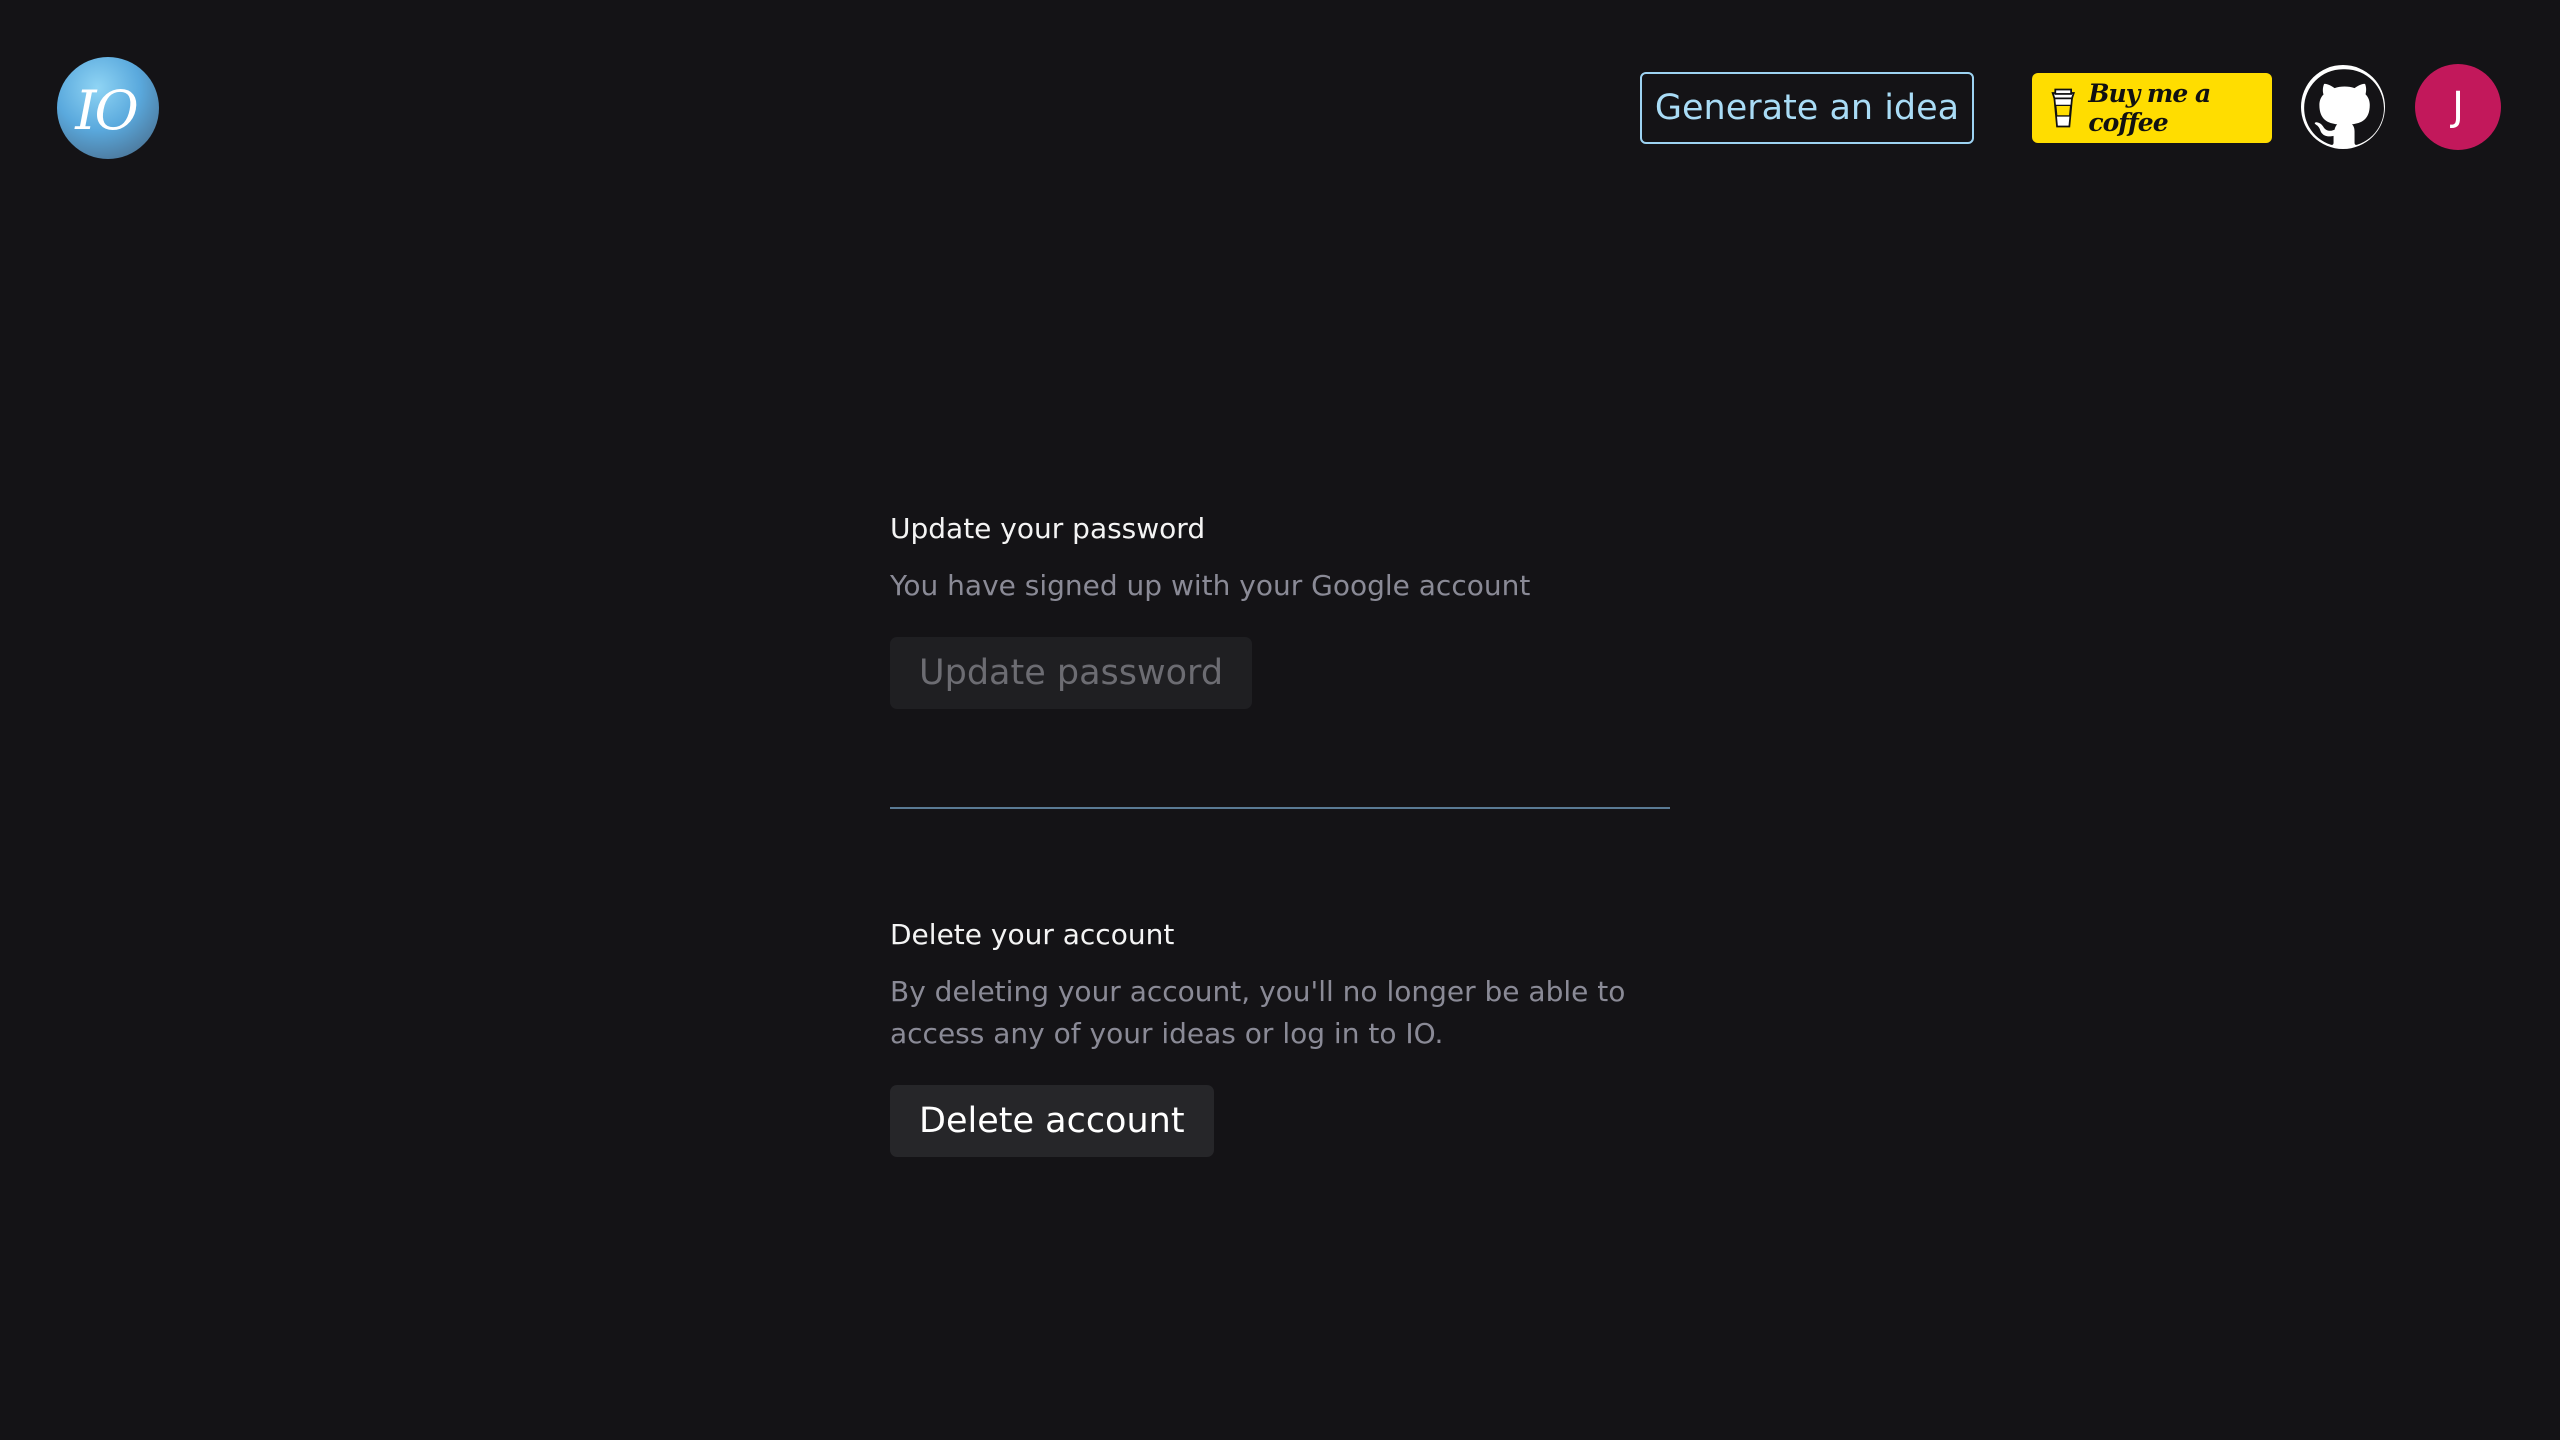 The image size is (2560, 1440). What do you see at coordinates (1071, 673) in the screenshot?
I see `update-password-button: Update password` at bounding box center [1071, 673].